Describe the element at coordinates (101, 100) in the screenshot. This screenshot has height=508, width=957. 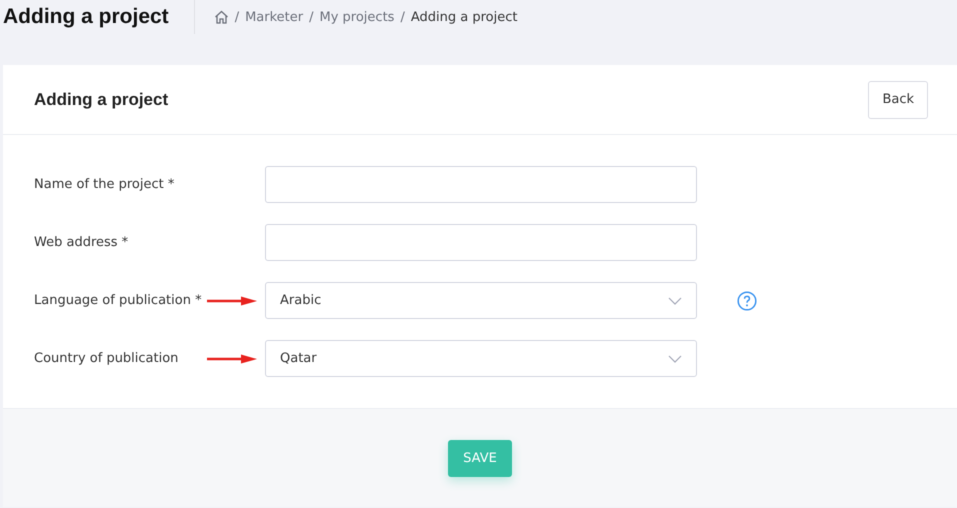
I see `card-title: Adding a project` at that location.